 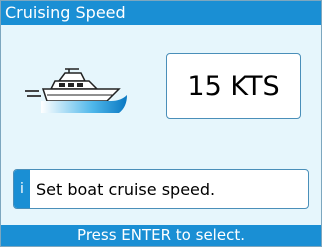 What do you see at coordinates (126, 189) in the screenshot?
I see `info-text: Set boat cruise speed.` at bounding box center [126, 189].